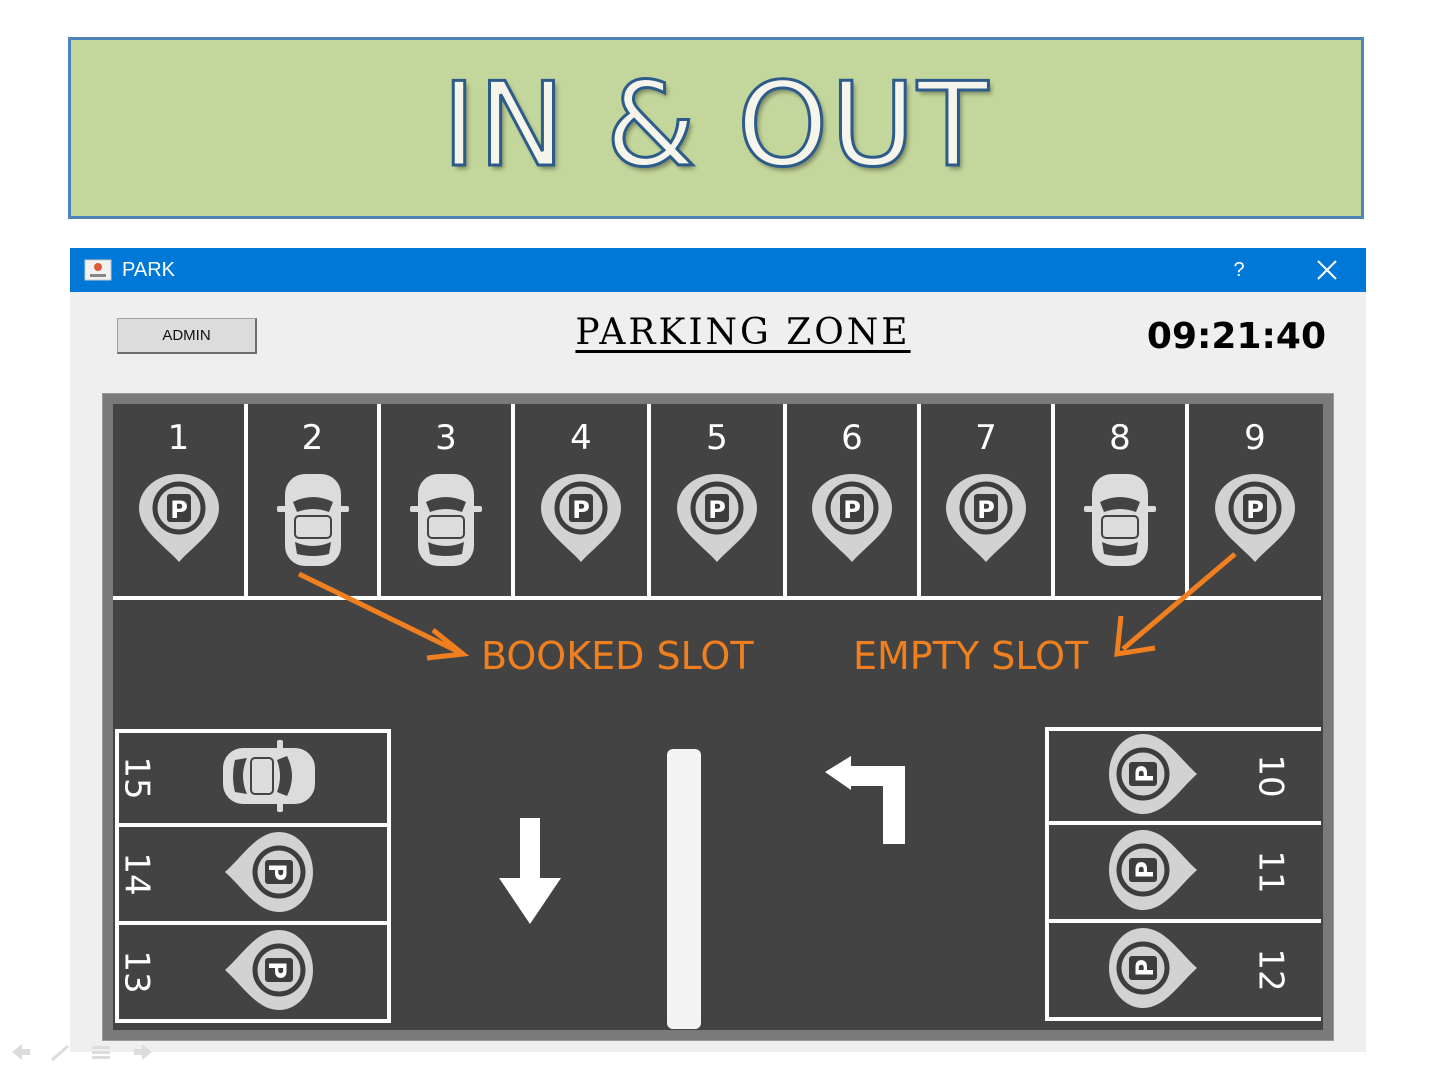  What do you see at coordinates (1236, 336) in the screenshot?
I see `clock-display: 09:21:40` at bounding box center [1236, 336].